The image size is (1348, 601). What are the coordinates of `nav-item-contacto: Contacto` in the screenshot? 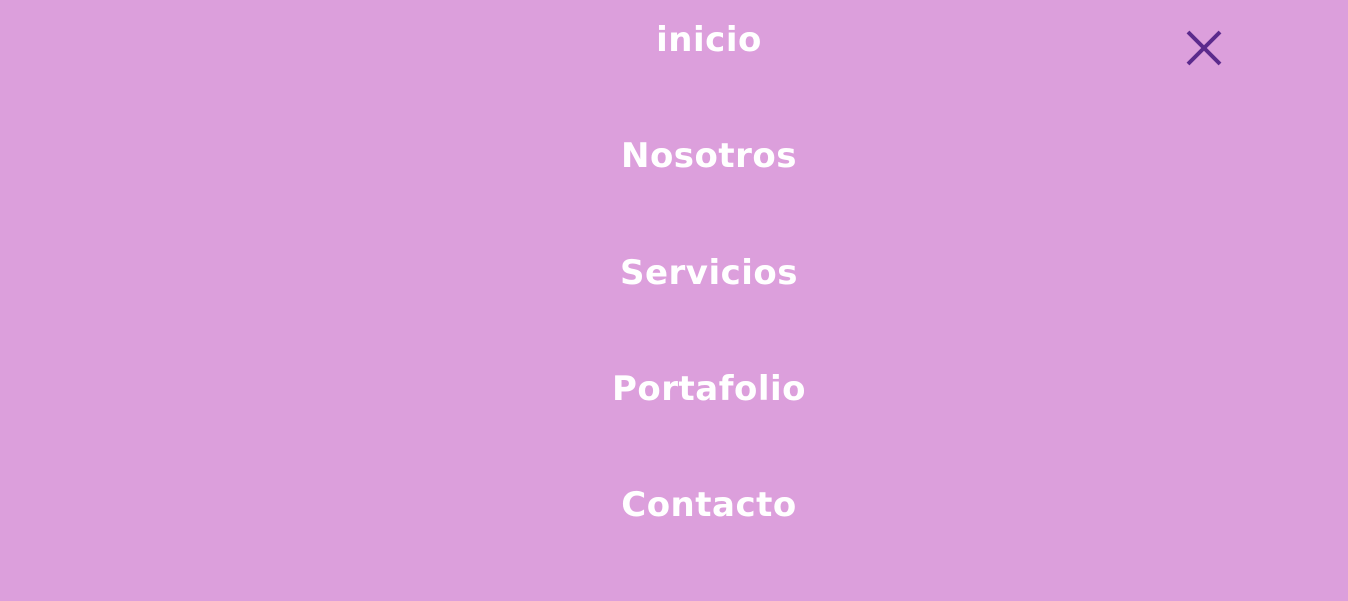 It's located at (674, 505).